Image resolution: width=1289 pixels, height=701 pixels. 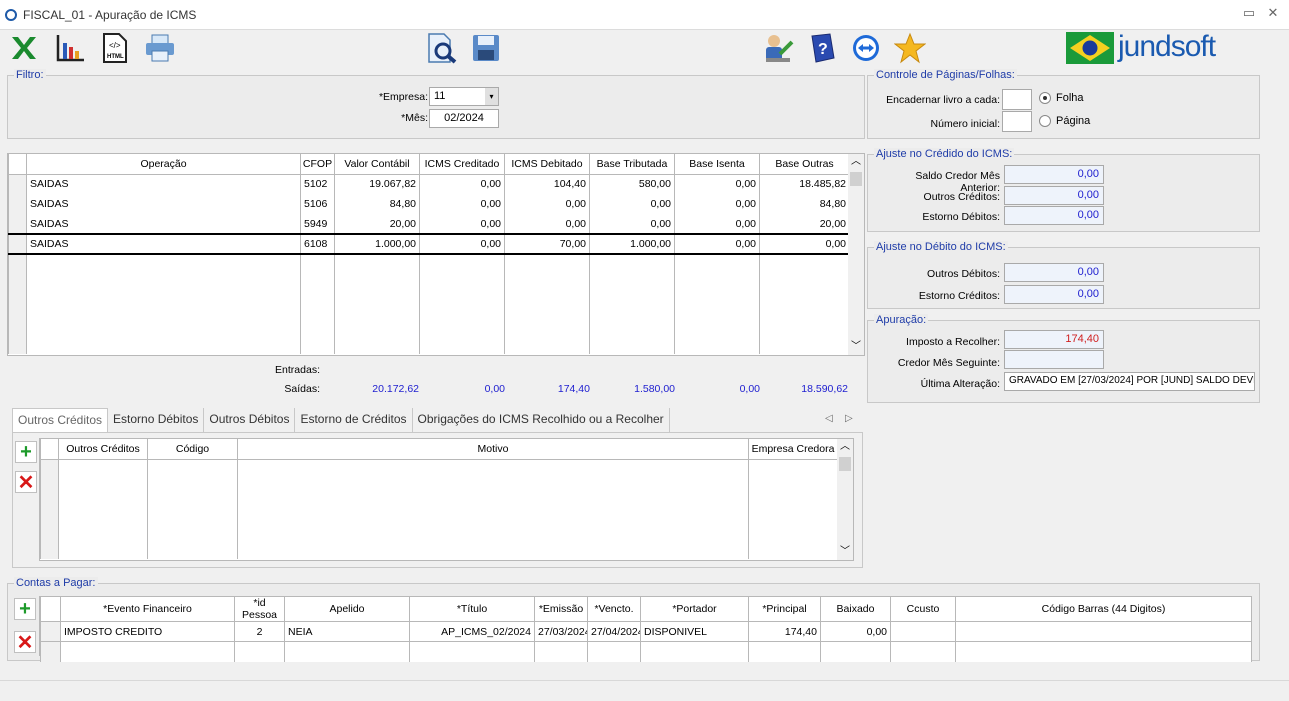 I want to click on tab-estorno-debitos: Estorno Débitos, so click(x=156, y=420).